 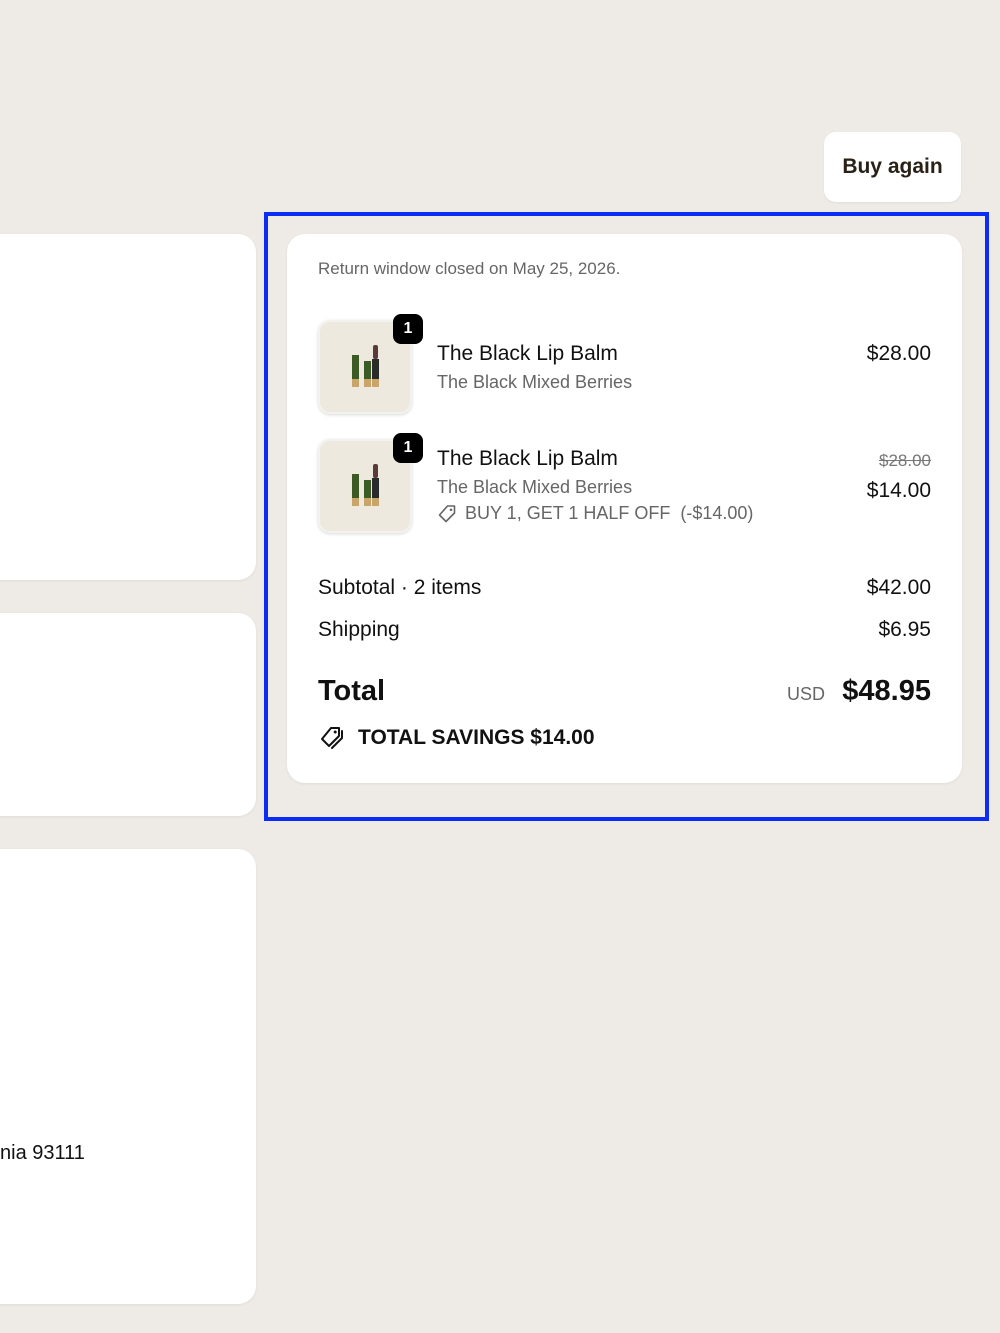 What do you see at coordinates (624, 589) in the screenshot?
I see `subtotal-row: Subtotal · 2 items $42.00` at bounding box center [624, 589].